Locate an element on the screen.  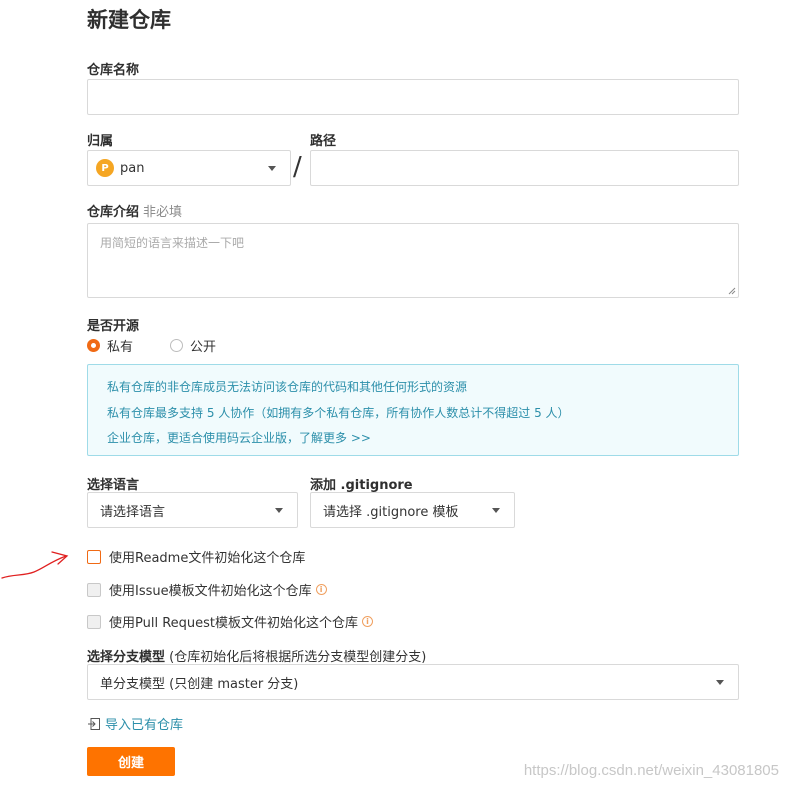
checkbox-issue: 使用Issue模板文件初始化这个仓库 i is located at coordinates (207, 589).